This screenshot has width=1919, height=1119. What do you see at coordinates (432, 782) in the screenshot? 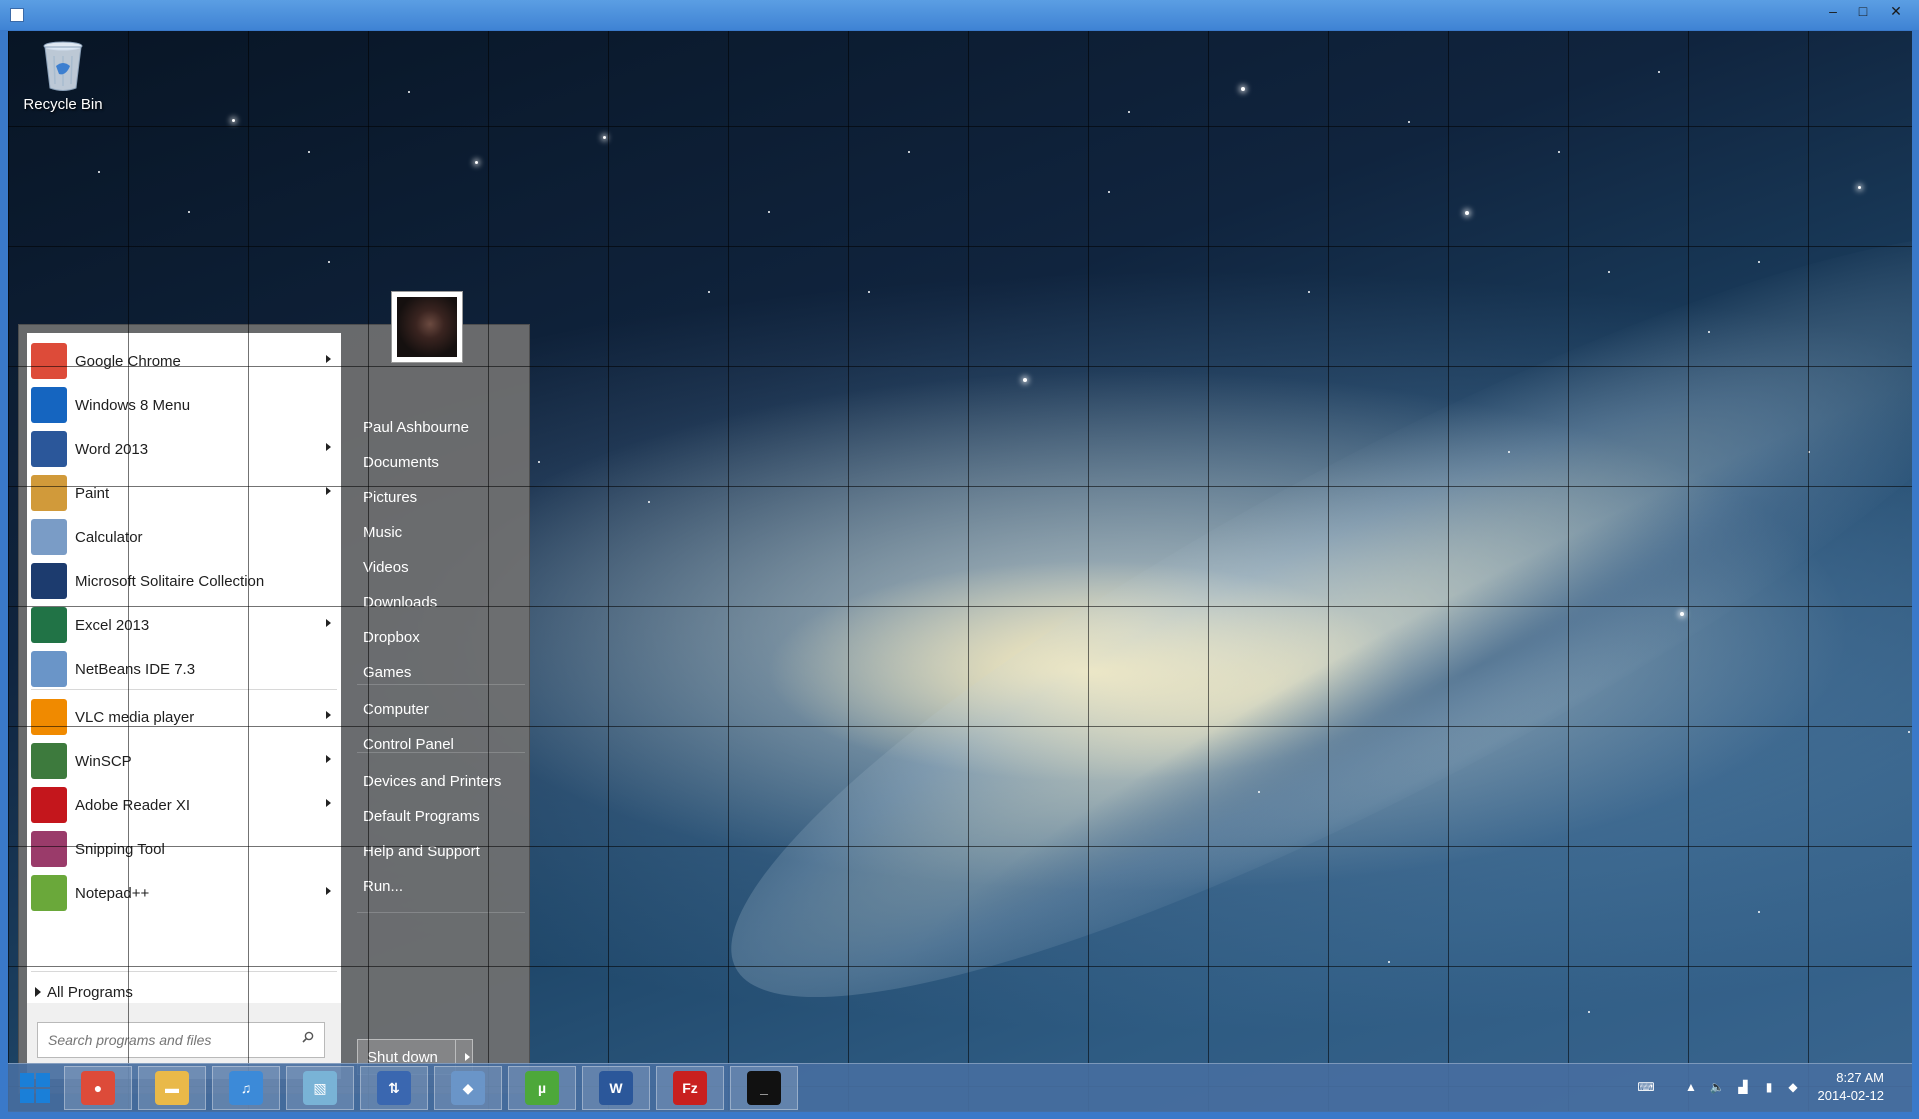
I see `place-item: Devices and Printers` at bounding box center [432, 782].